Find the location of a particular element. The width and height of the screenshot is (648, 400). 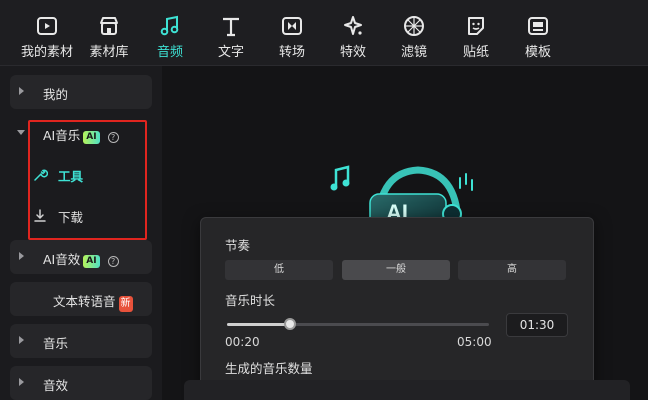

duration-slider-fill is located at coordinates (258, 324).